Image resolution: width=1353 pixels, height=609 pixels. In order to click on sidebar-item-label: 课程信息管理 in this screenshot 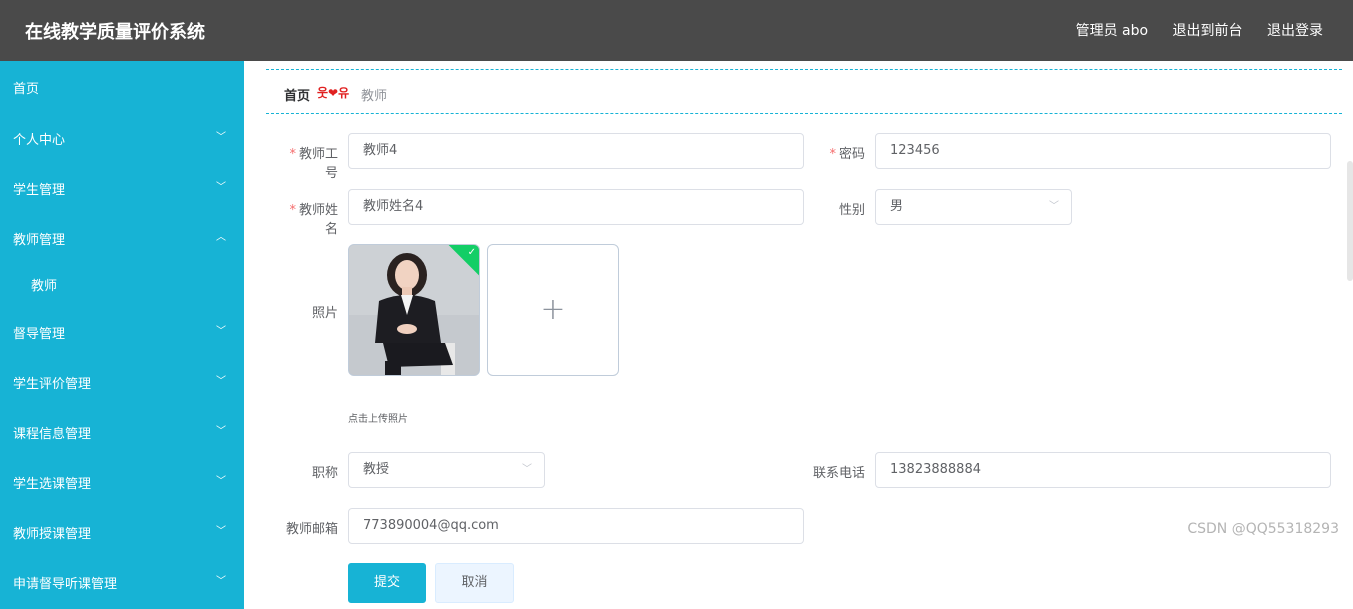, I will do `click(52, 434)`.